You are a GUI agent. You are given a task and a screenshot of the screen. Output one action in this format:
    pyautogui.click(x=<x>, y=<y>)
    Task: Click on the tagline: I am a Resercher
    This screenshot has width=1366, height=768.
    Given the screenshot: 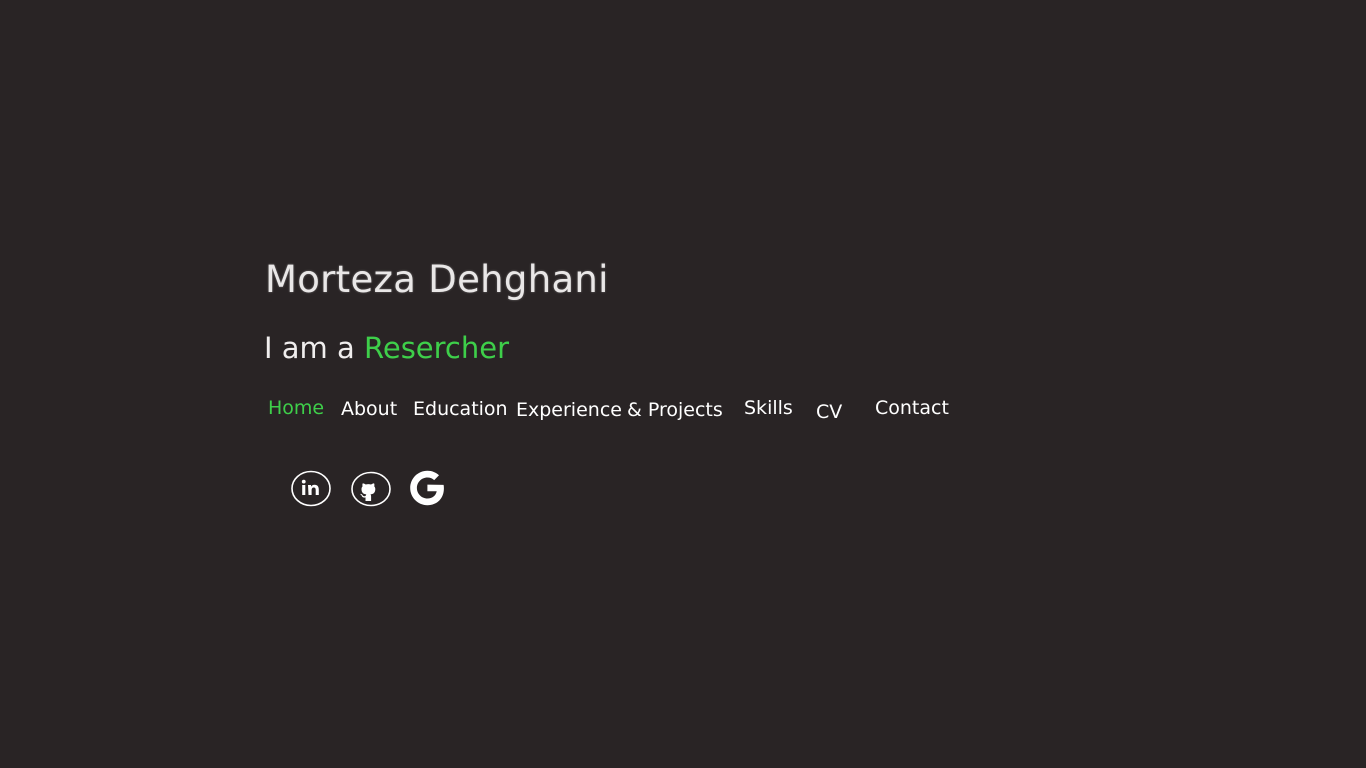 What is the action you would take?
    pyautogui.click(x=386, y=348)
    